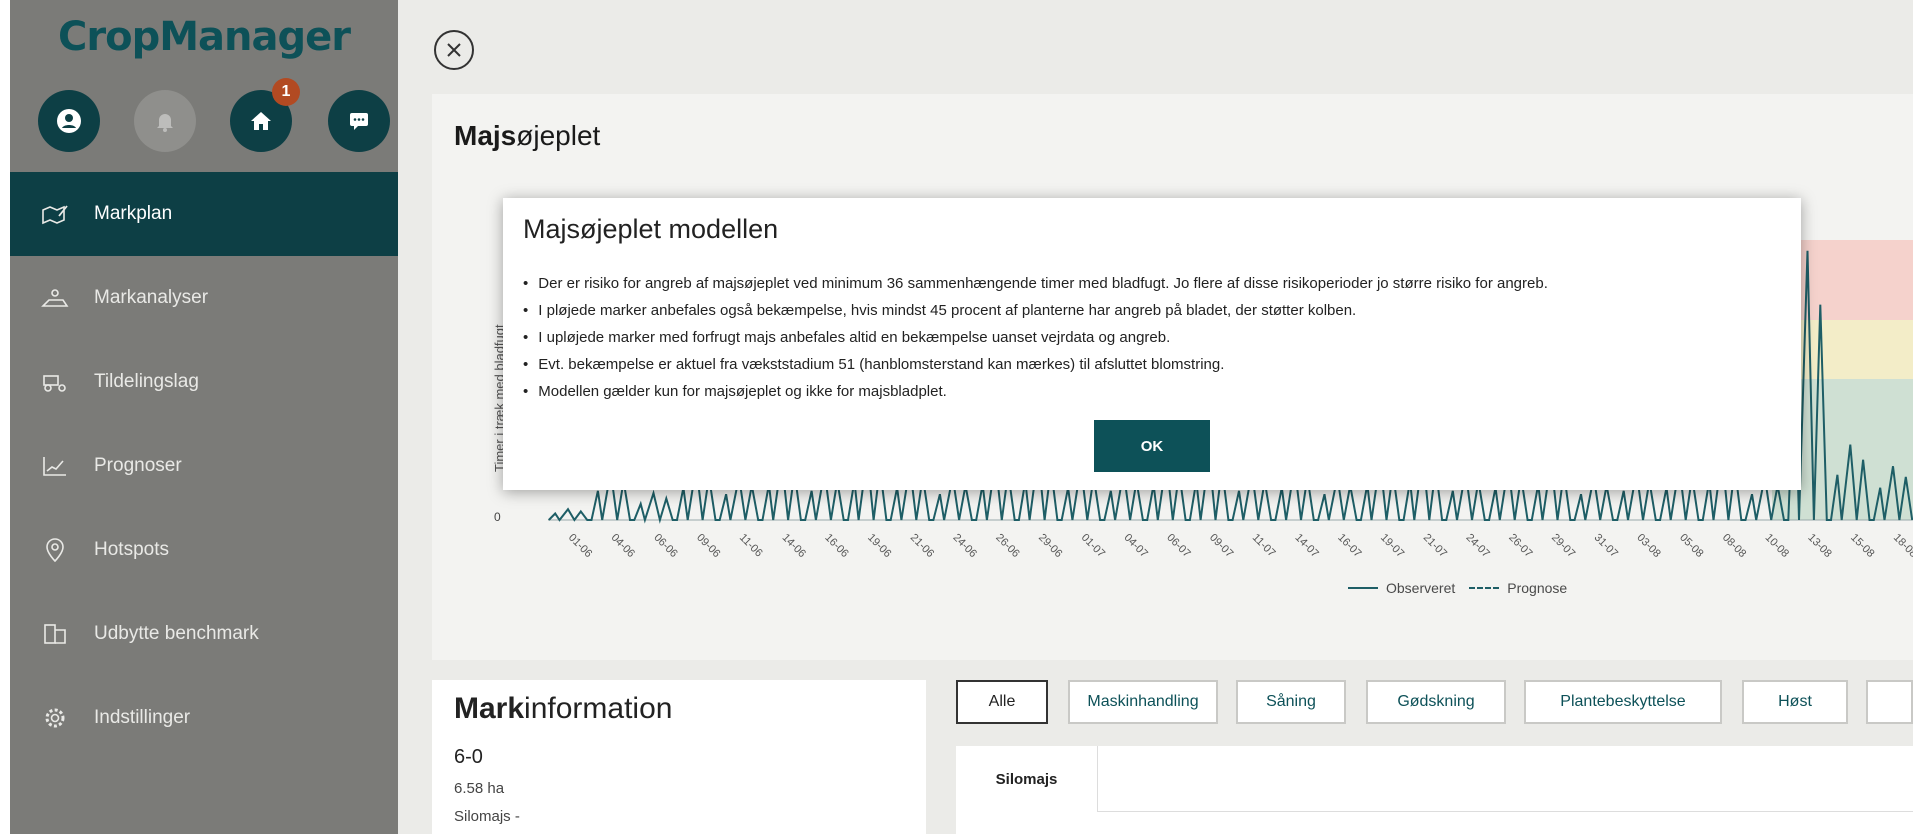 This screenshot has width=1913, height=834. Describe the element at coordinates (487, 816) in the screenshot. I see `field-crop: Silomajs -` at that location.